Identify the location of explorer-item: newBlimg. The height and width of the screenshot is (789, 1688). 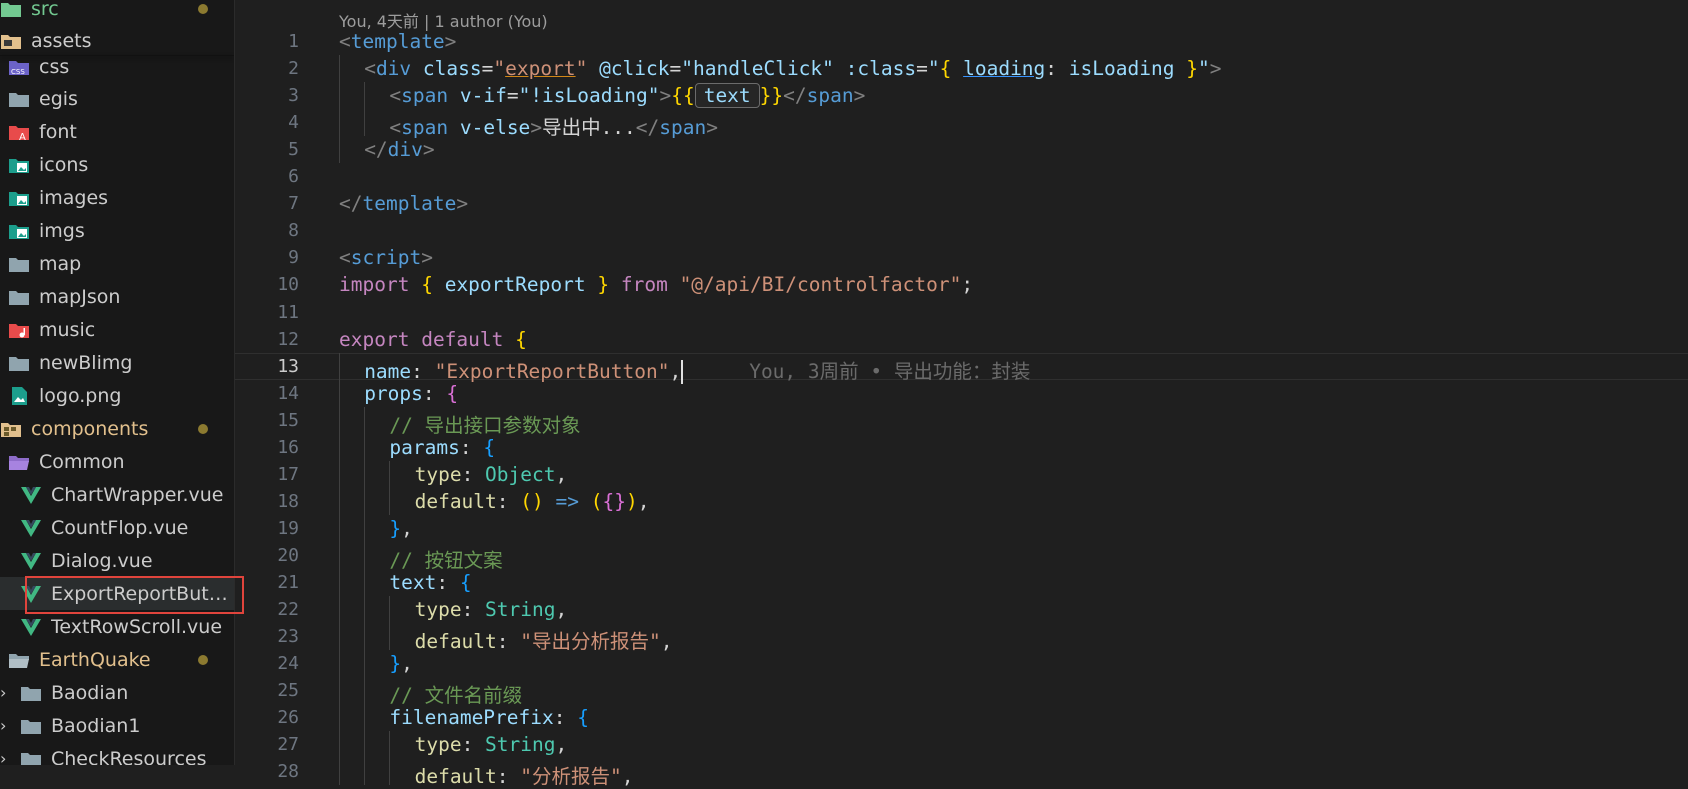
(117, 362).